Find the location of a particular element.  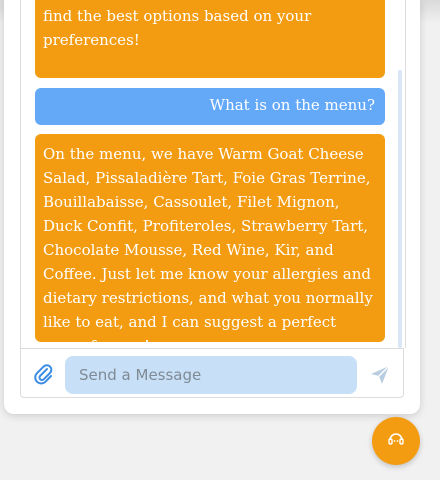

message-composer is located at coordinates (212, 373).